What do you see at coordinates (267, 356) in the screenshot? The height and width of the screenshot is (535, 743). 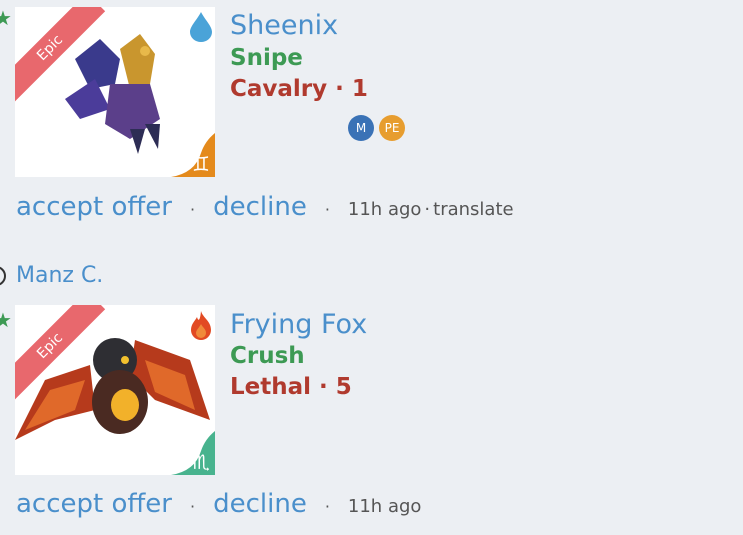 I see `monster-type: Crush` at bounding box center [267, 356].